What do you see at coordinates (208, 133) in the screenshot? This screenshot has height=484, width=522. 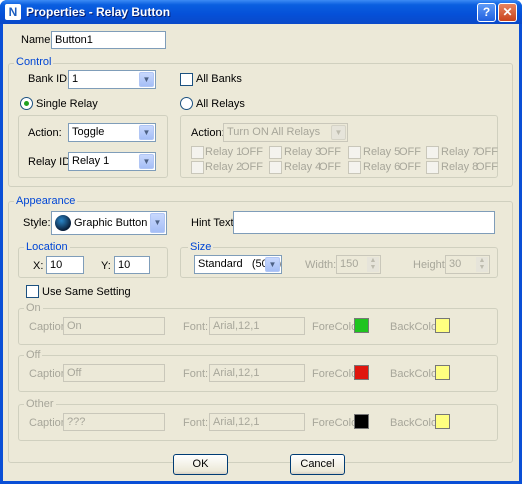 I see `all-action-label: Action:` at bounding box center [208, 133].